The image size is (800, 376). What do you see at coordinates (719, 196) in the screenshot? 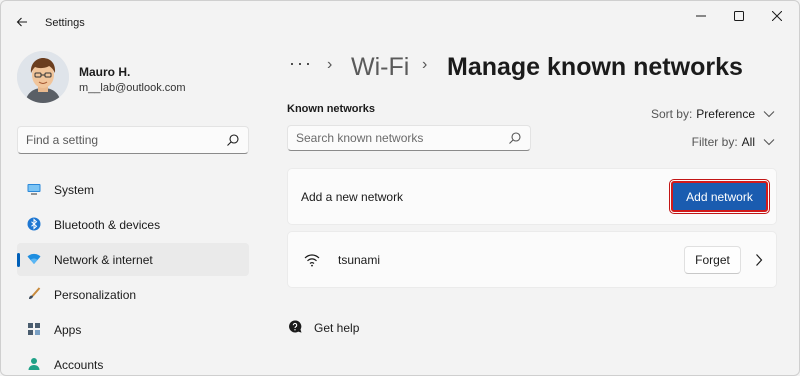
I see `add-network-button: Add network` at bounding box center [719, 196].